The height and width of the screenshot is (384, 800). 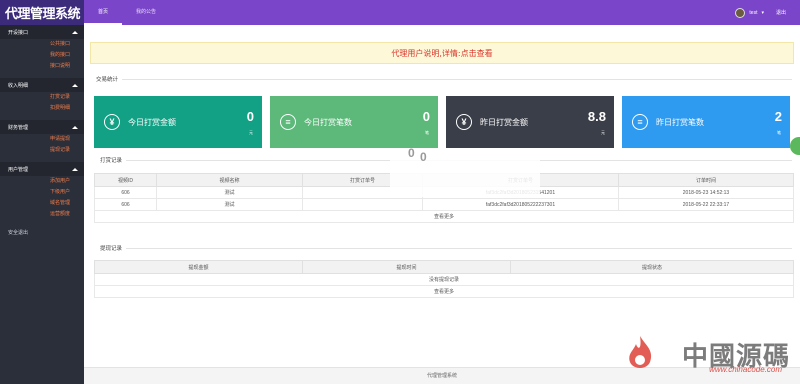 I want to click on app-title: 代理管理系统, so click(x=42, y=12).